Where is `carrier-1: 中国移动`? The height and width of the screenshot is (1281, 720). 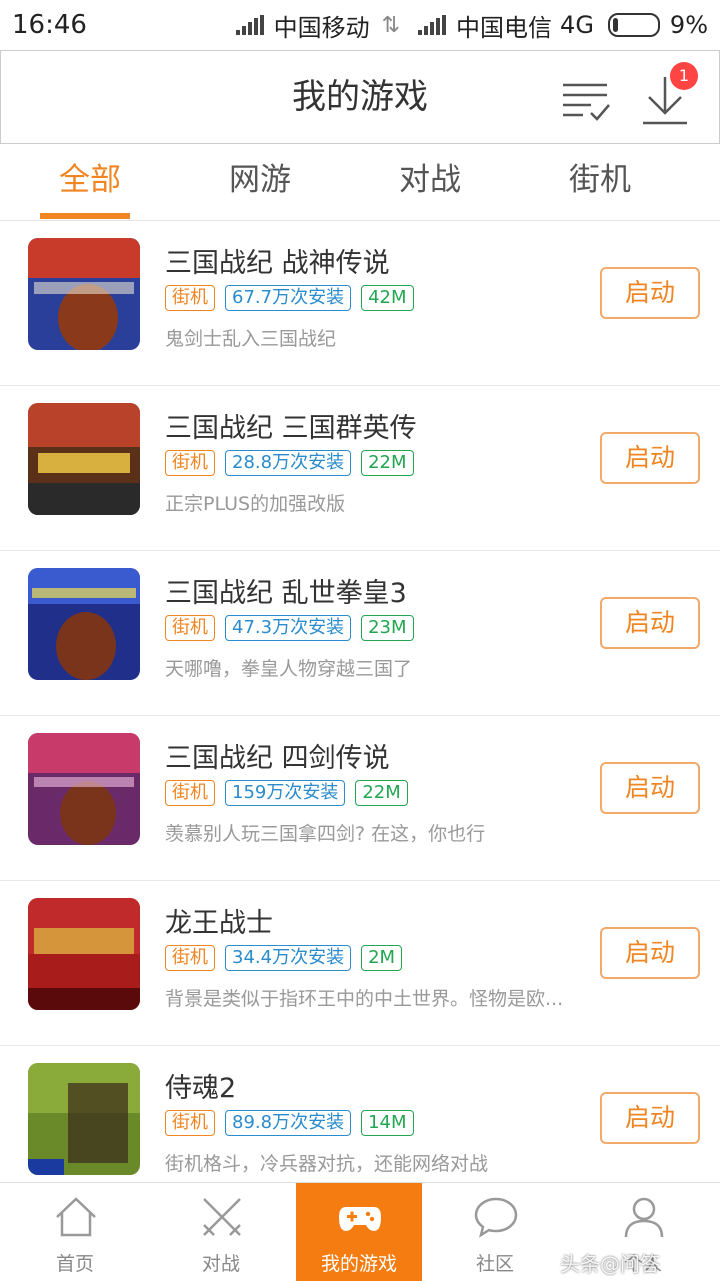
carrier-1: 中国移动 is located at coordinates (321, 27).